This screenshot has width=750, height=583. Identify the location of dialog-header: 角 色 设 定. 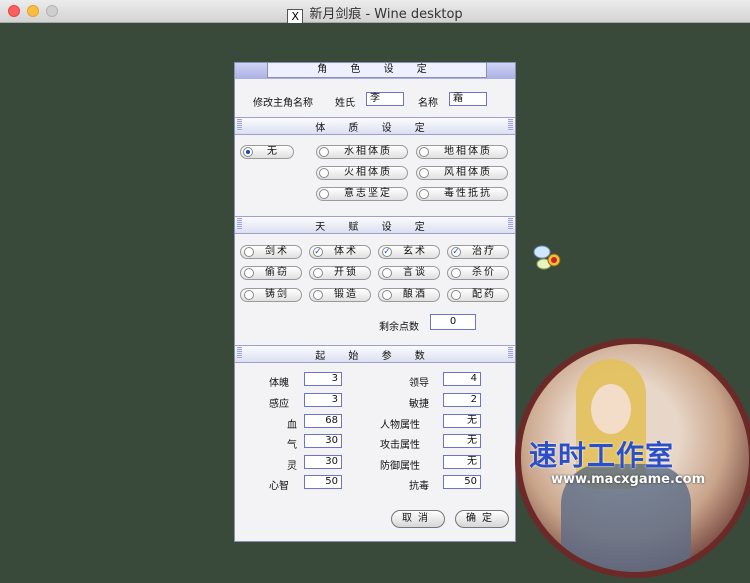
(375, 71).